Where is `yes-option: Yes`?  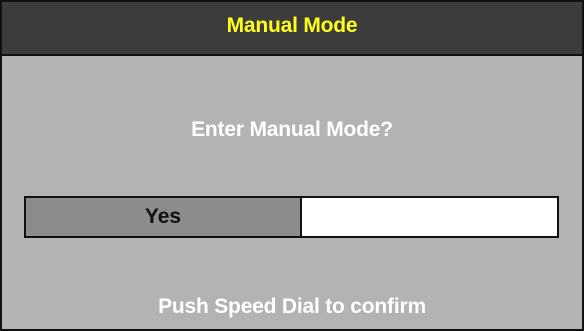 yes-option: Yes is located at coordinates (164, 217).